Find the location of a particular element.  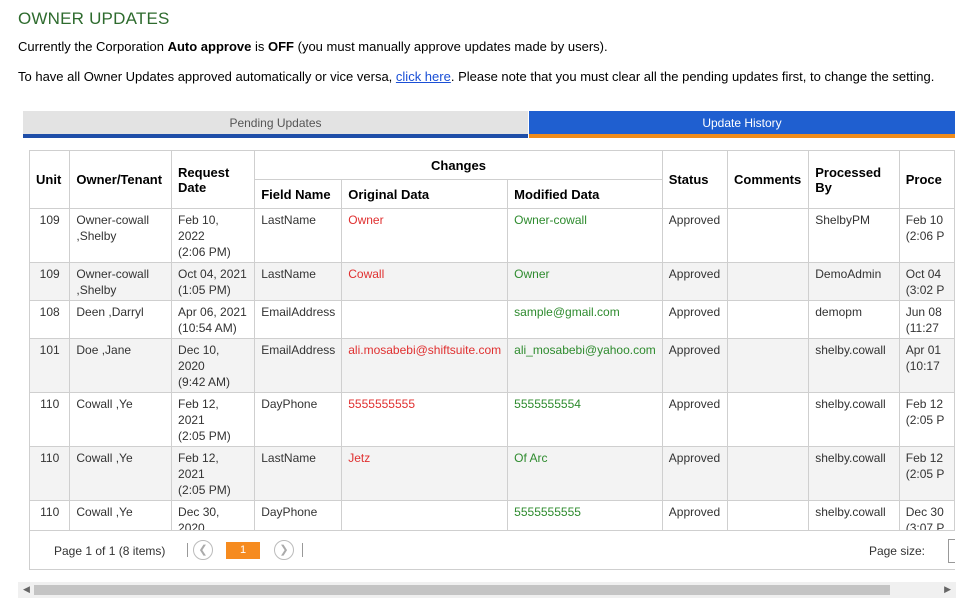

cell-modified-data: Of Arc is located at coordinates (585, 473).